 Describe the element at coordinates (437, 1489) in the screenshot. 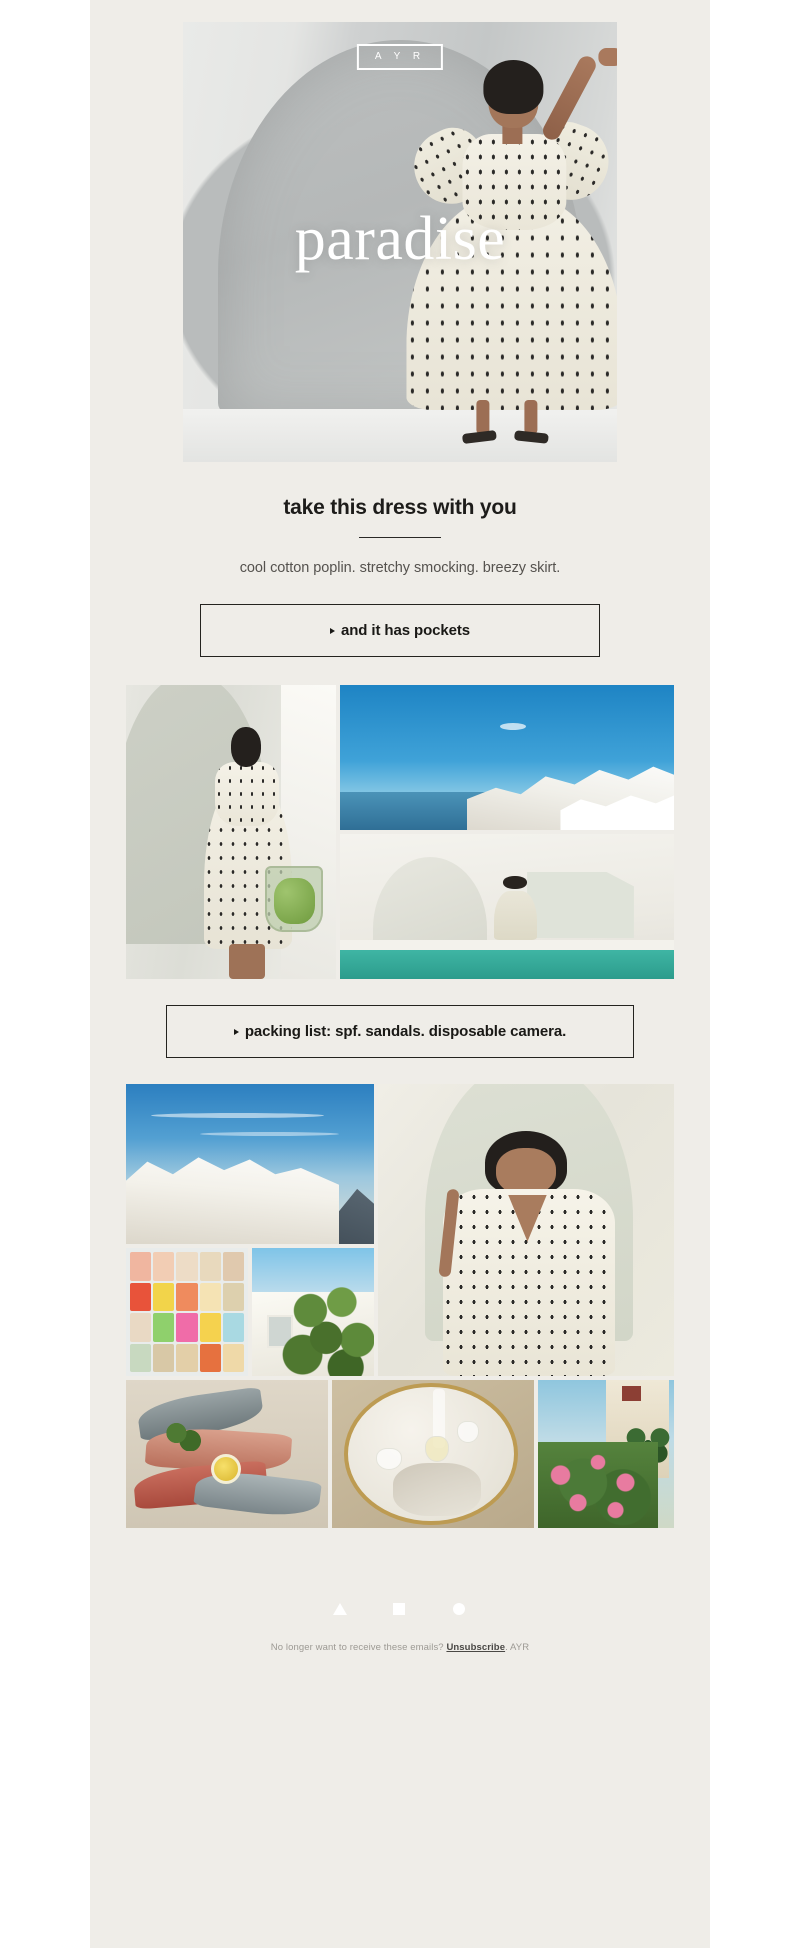

I see `table-shadow` at that location.